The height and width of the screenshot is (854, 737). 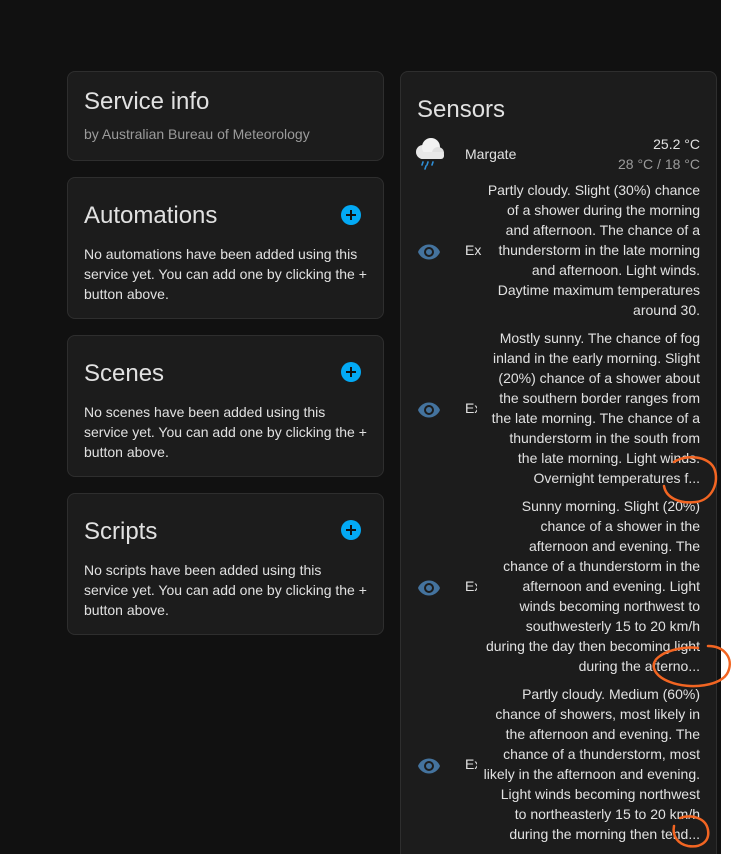 What do you see at coordinates (611, 586) in the screenshot?
I see `forecast-line: afternoon and evening. Light` at bounding box center [611, 586].